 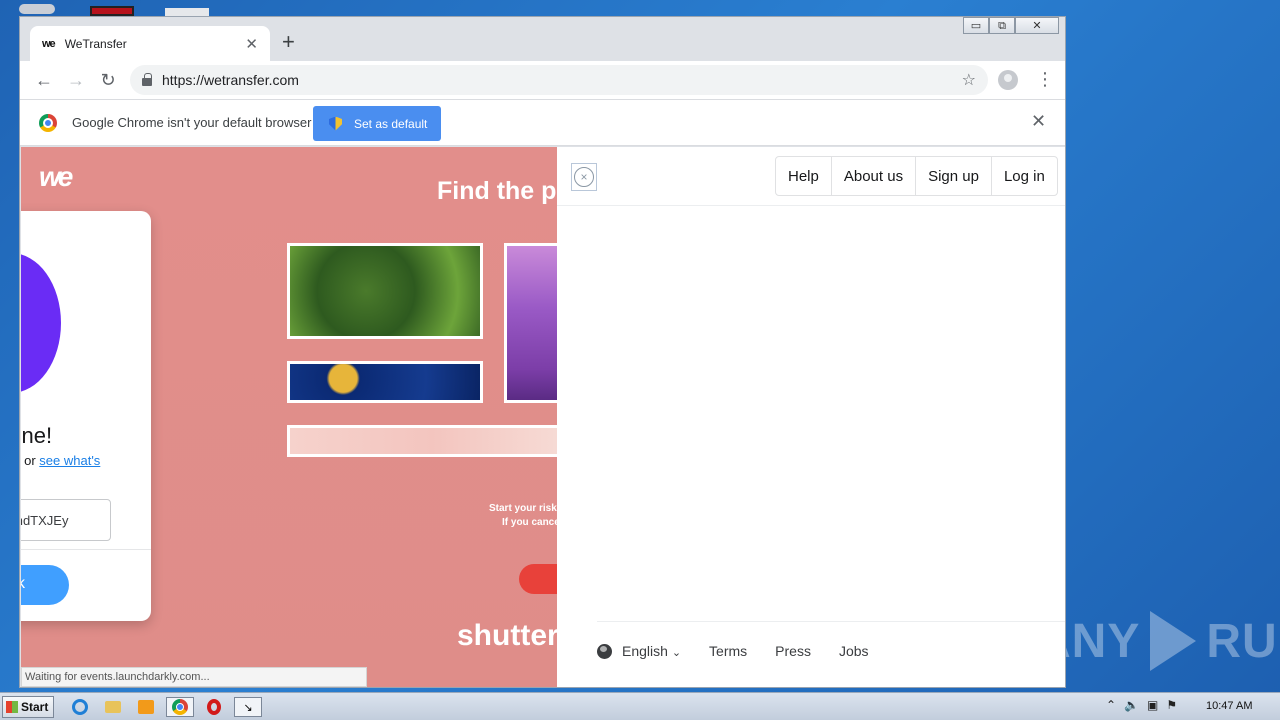 I want to click on nav-log-in: Log in, so click(x=1023, y=176).